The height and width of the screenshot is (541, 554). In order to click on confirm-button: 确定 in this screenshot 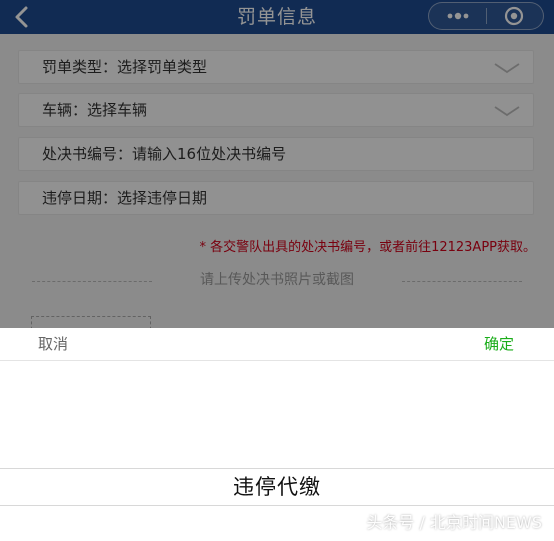, I will do `click(499, 344)`.